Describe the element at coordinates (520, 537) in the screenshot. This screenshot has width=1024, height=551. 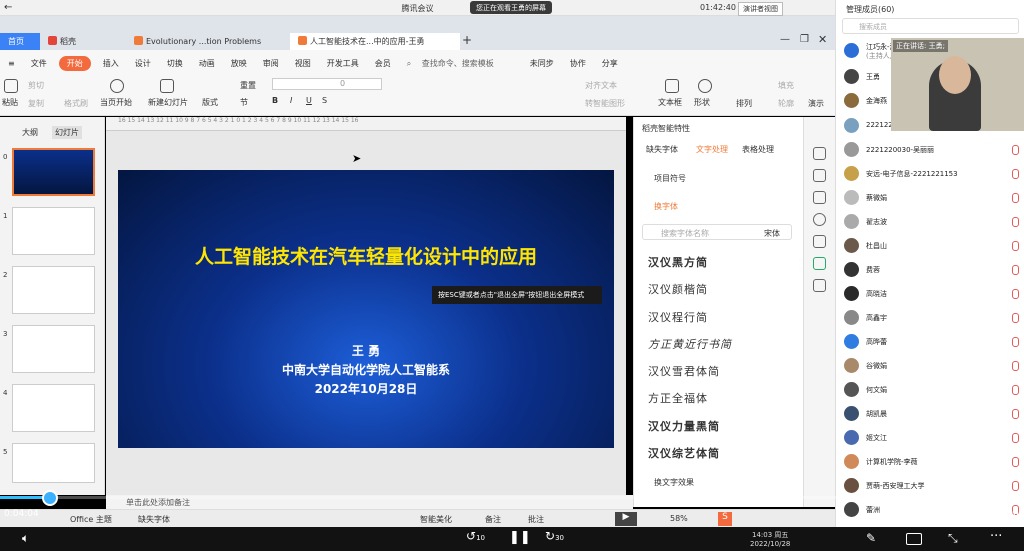
I see `pause-icon: ❚❚` at that location.